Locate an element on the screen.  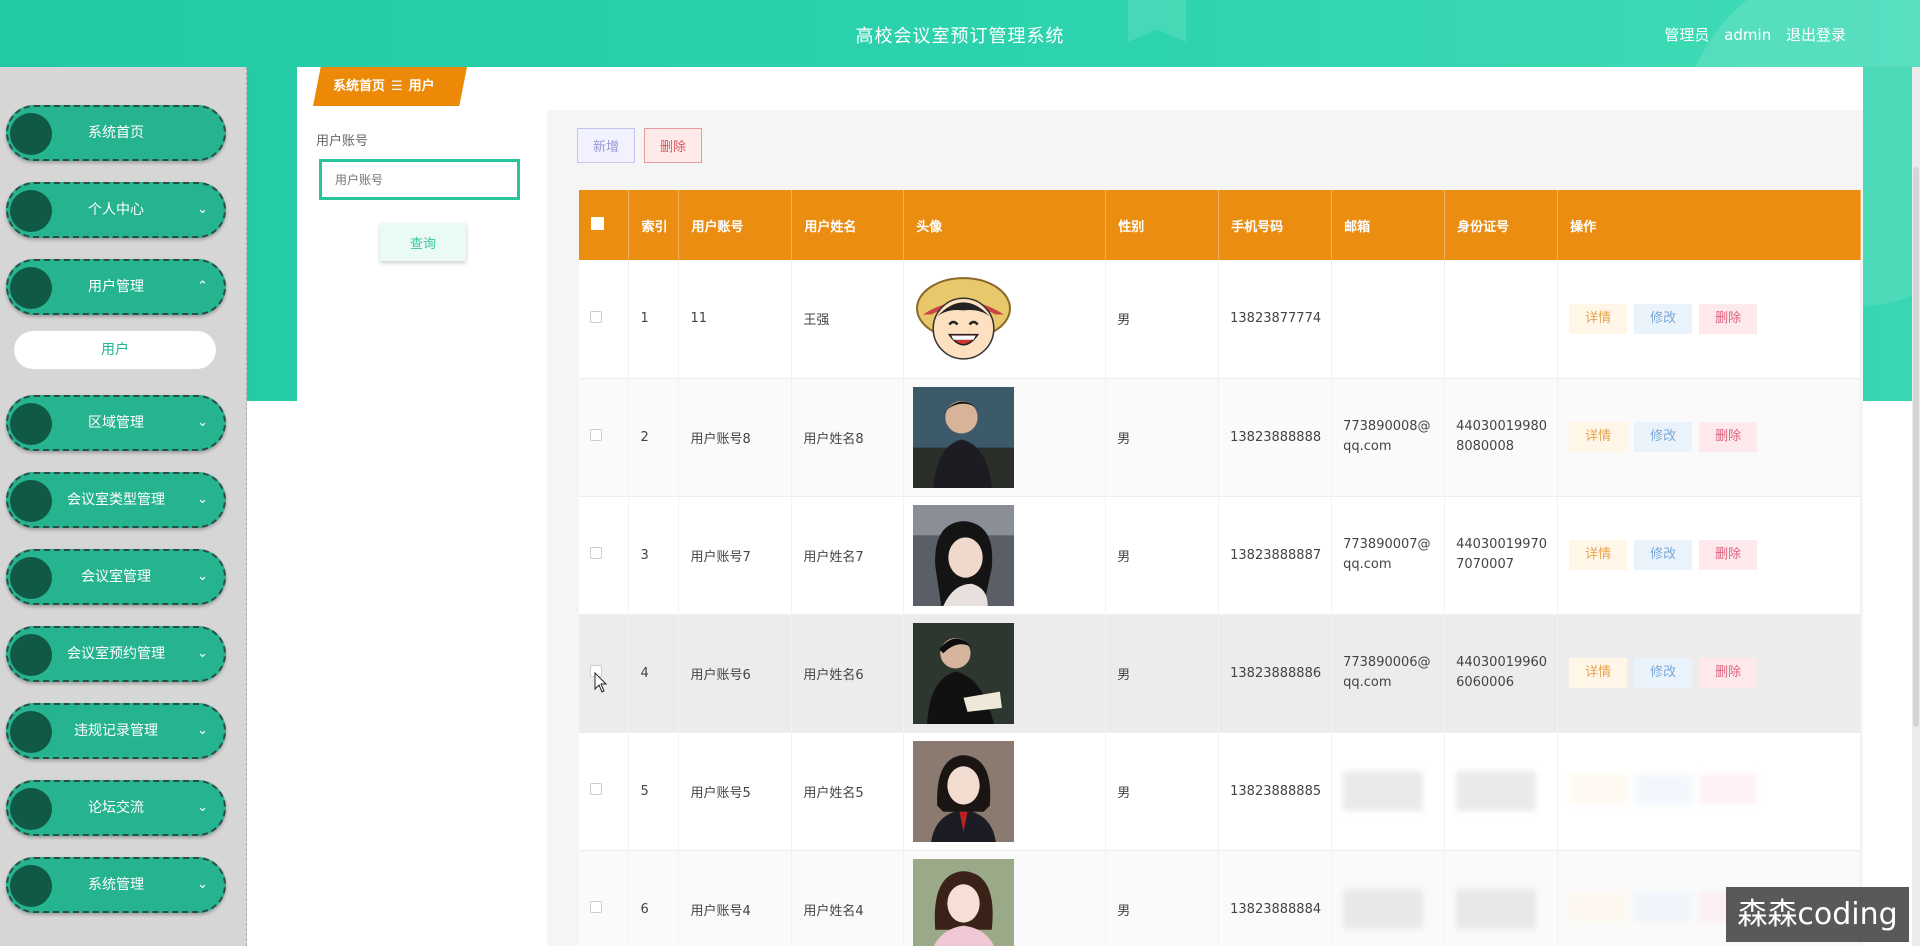
index-cell: 2 is located at coordinates (654, 437).